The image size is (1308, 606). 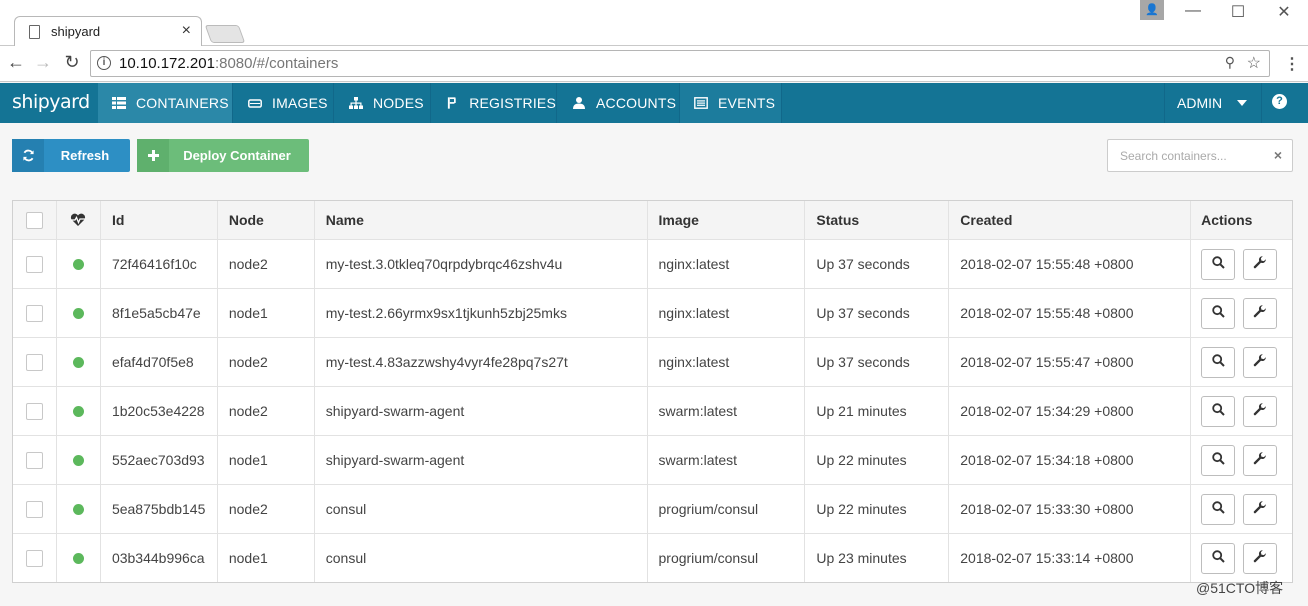 I want to click on nav-label: CONTAINERS, so click(x=182, y=103).